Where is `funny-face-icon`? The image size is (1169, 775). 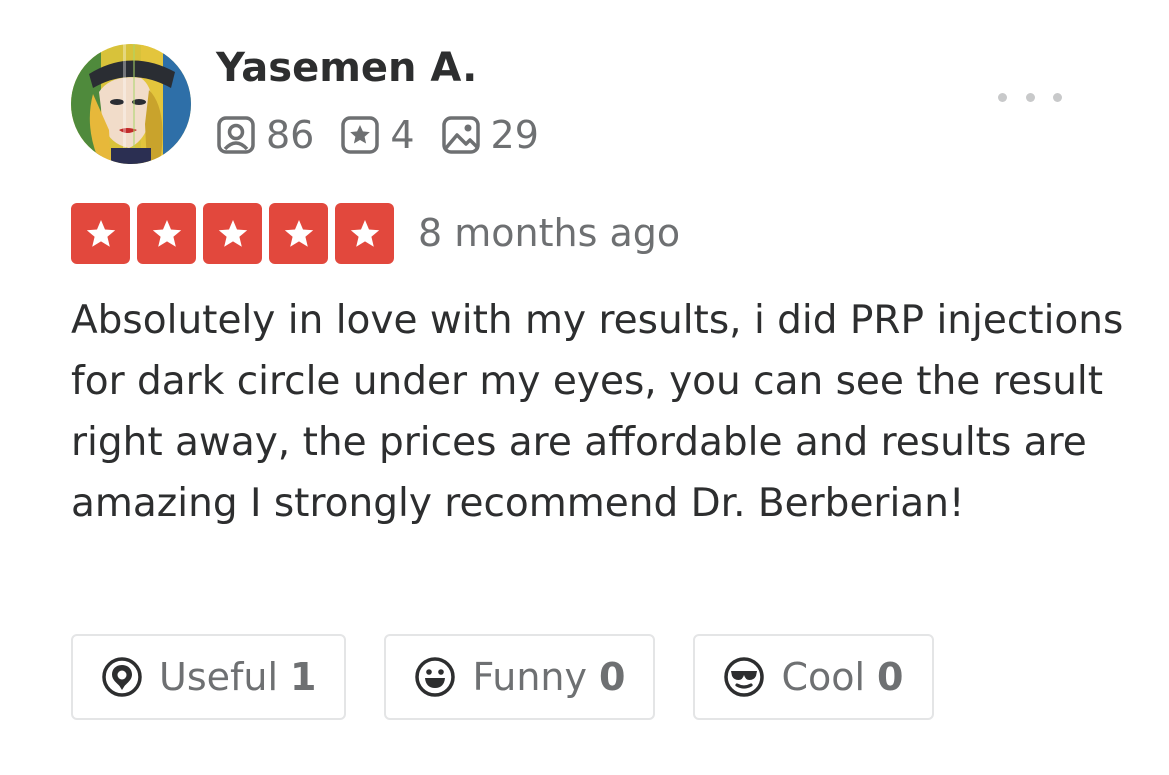 funny-face-icon is located at coordinates (435, 677).